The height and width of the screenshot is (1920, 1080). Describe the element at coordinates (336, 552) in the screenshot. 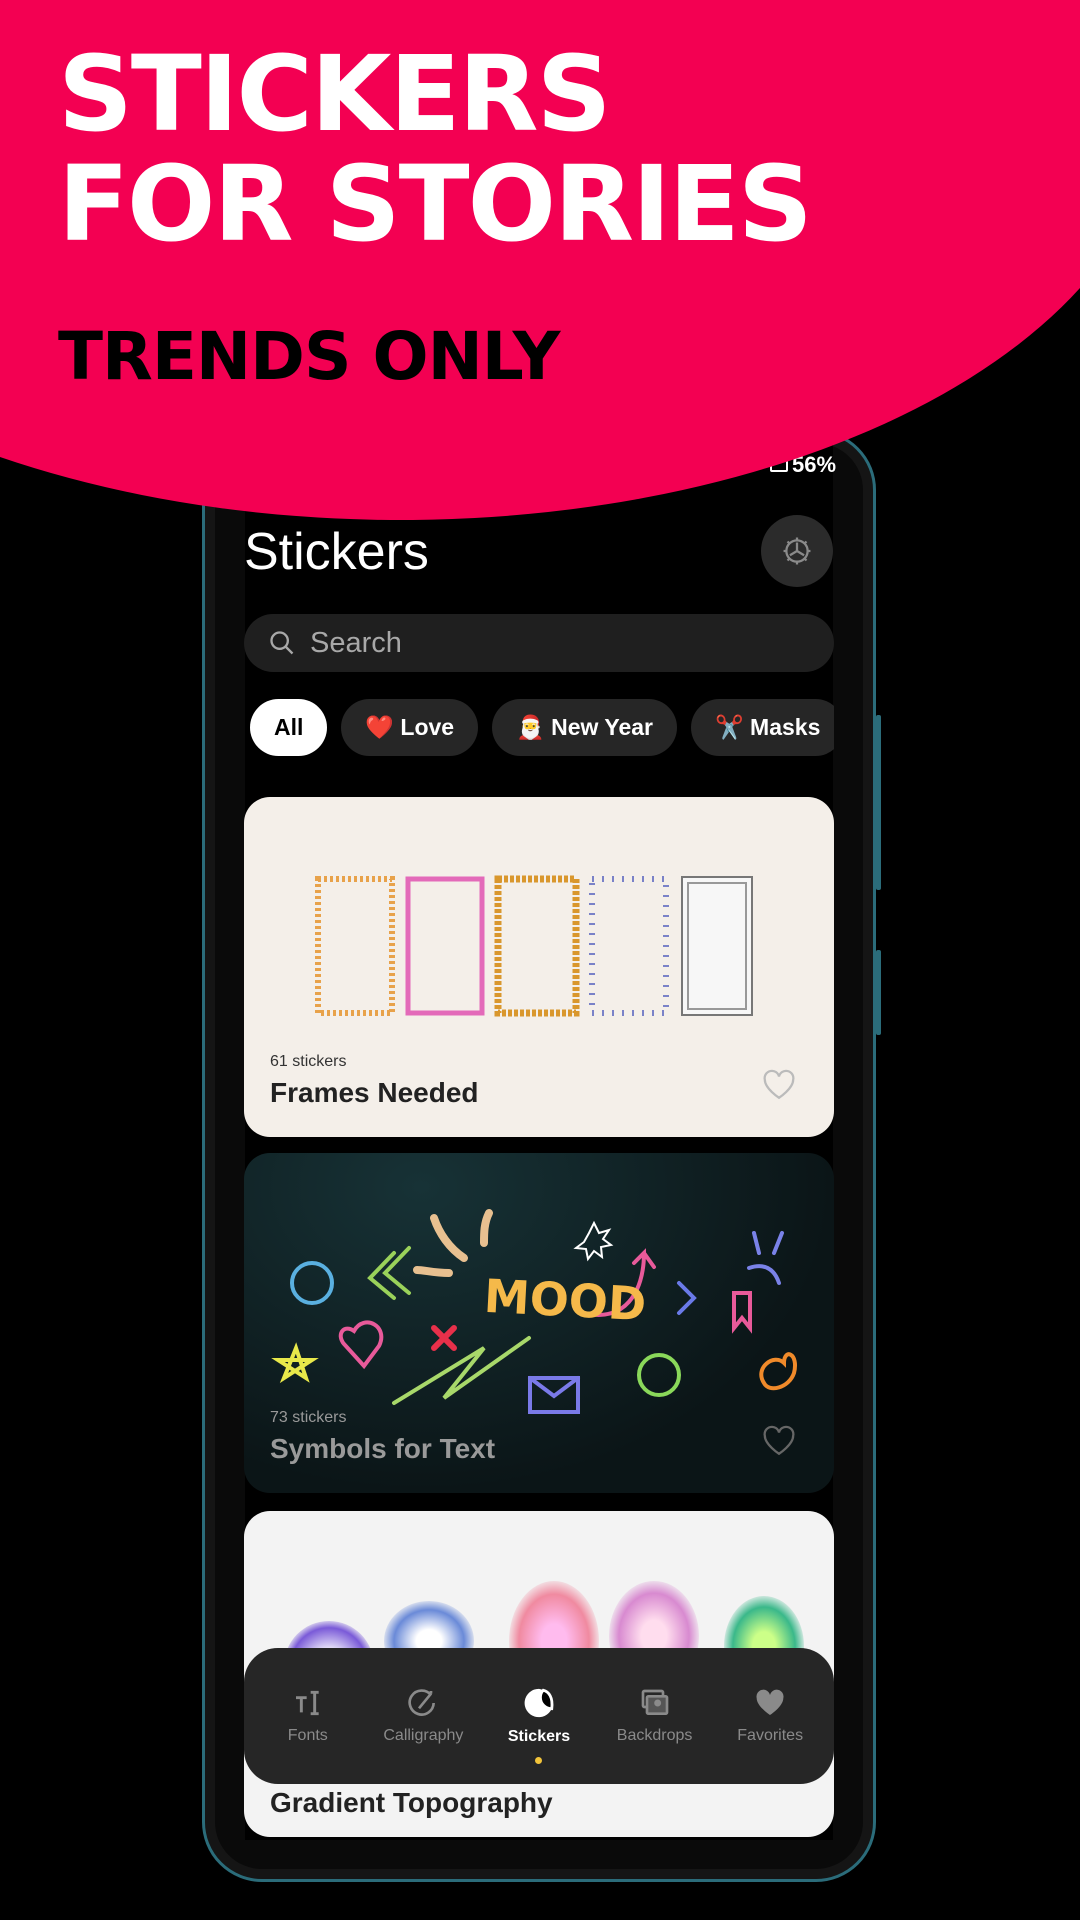

I see `page-title: Stickers` at that location.